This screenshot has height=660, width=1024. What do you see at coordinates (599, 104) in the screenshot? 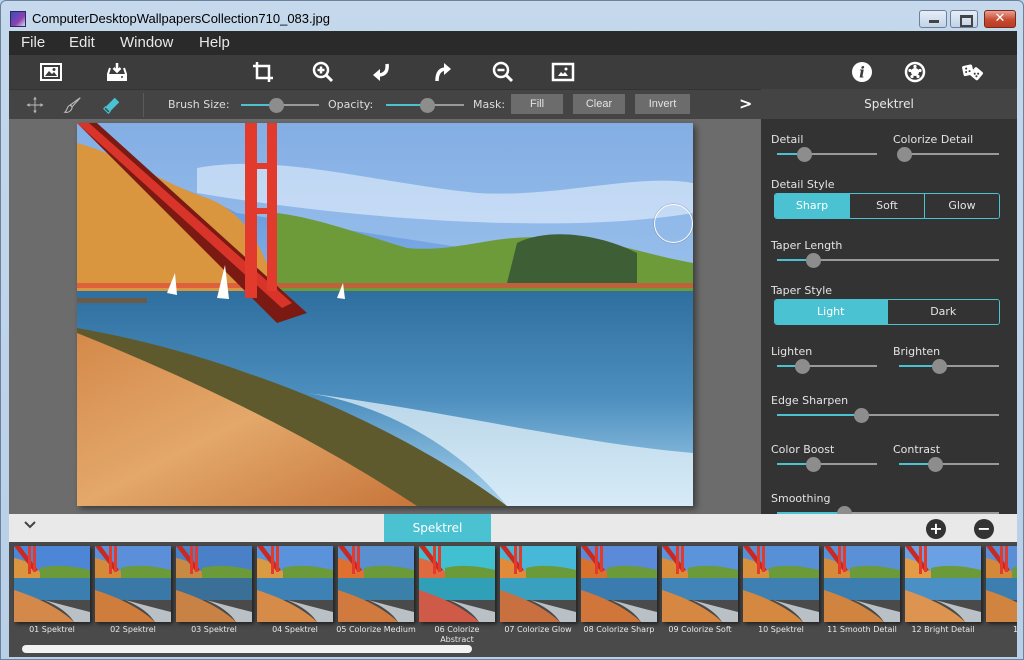
I see `mask-clear-button: Clear` at bounding box center [599, 104].